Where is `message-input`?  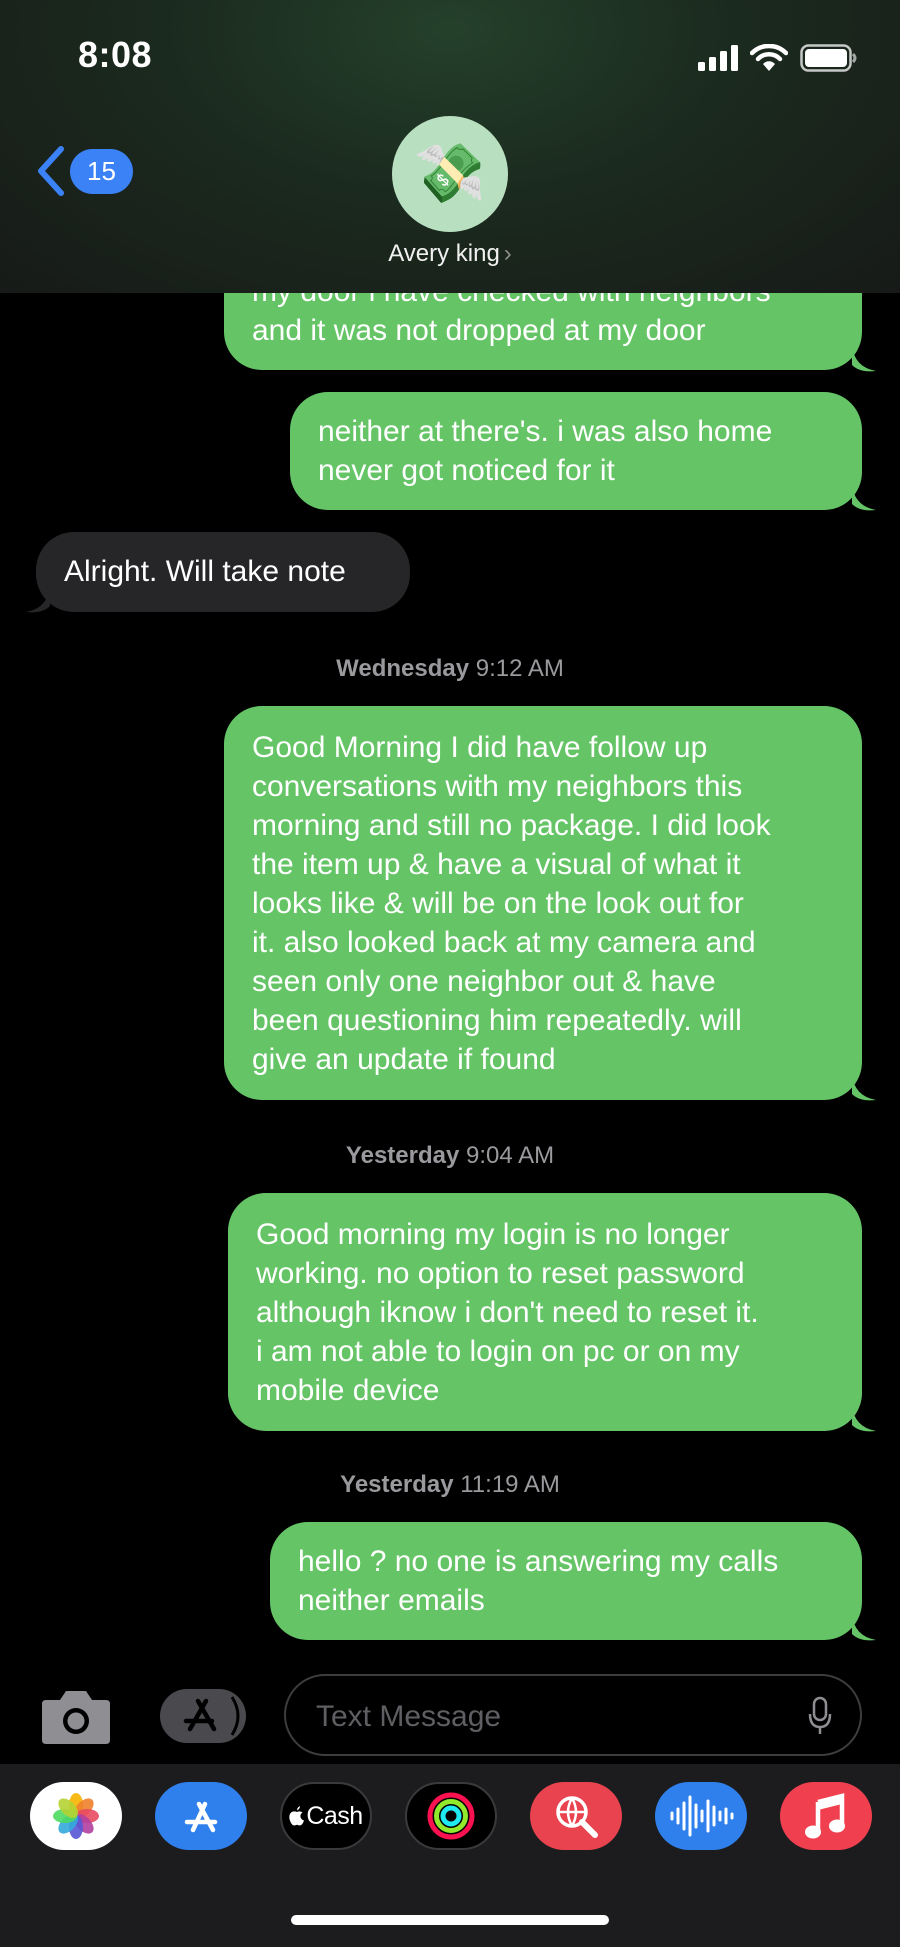 message-input is located at coordinates (551, 1717).